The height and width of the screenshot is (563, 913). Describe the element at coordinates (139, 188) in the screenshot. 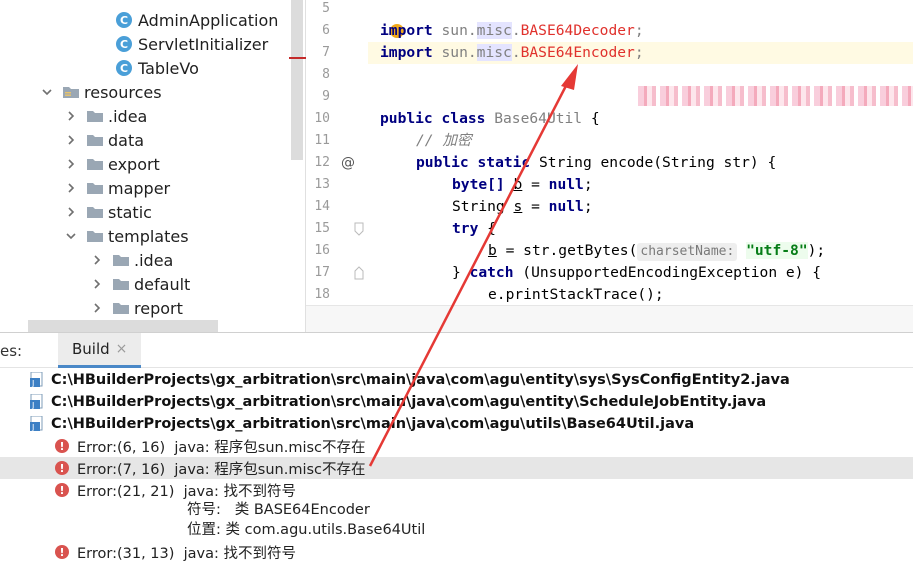

I see `tree-item-label: mapper` at that location.